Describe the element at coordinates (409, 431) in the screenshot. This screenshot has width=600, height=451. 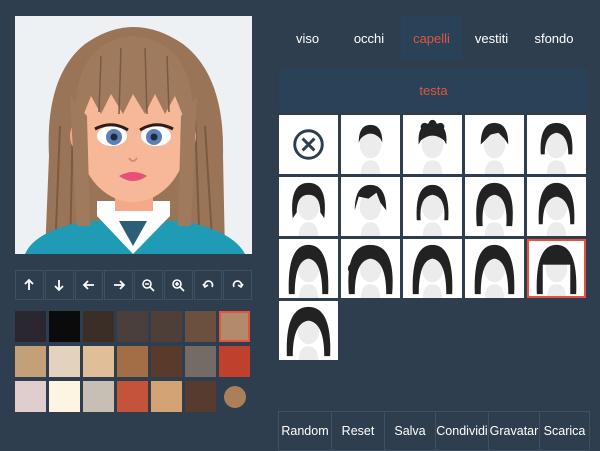
I see `salva-button: Salva` at that location.